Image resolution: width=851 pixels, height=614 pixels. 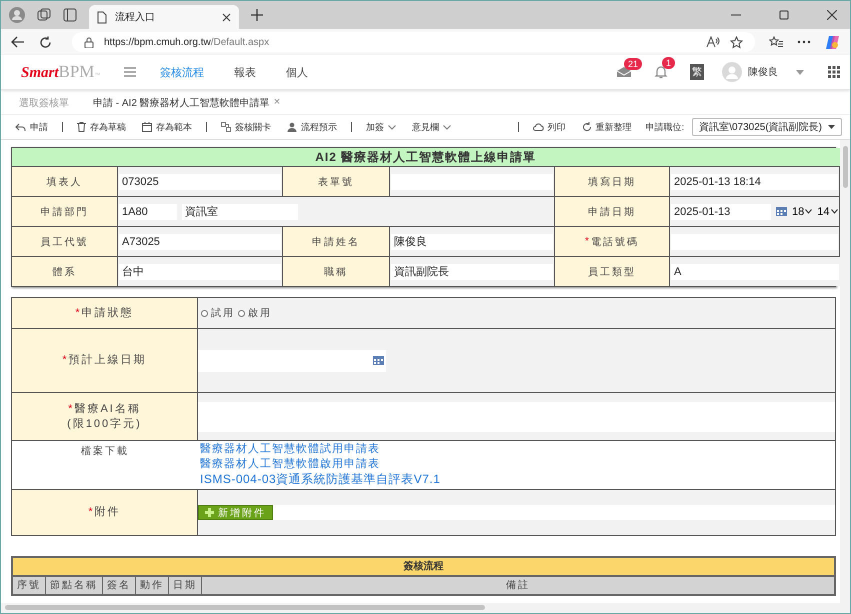 I want to click on toolbar-button: 加簽, so click(x=381, y=127).